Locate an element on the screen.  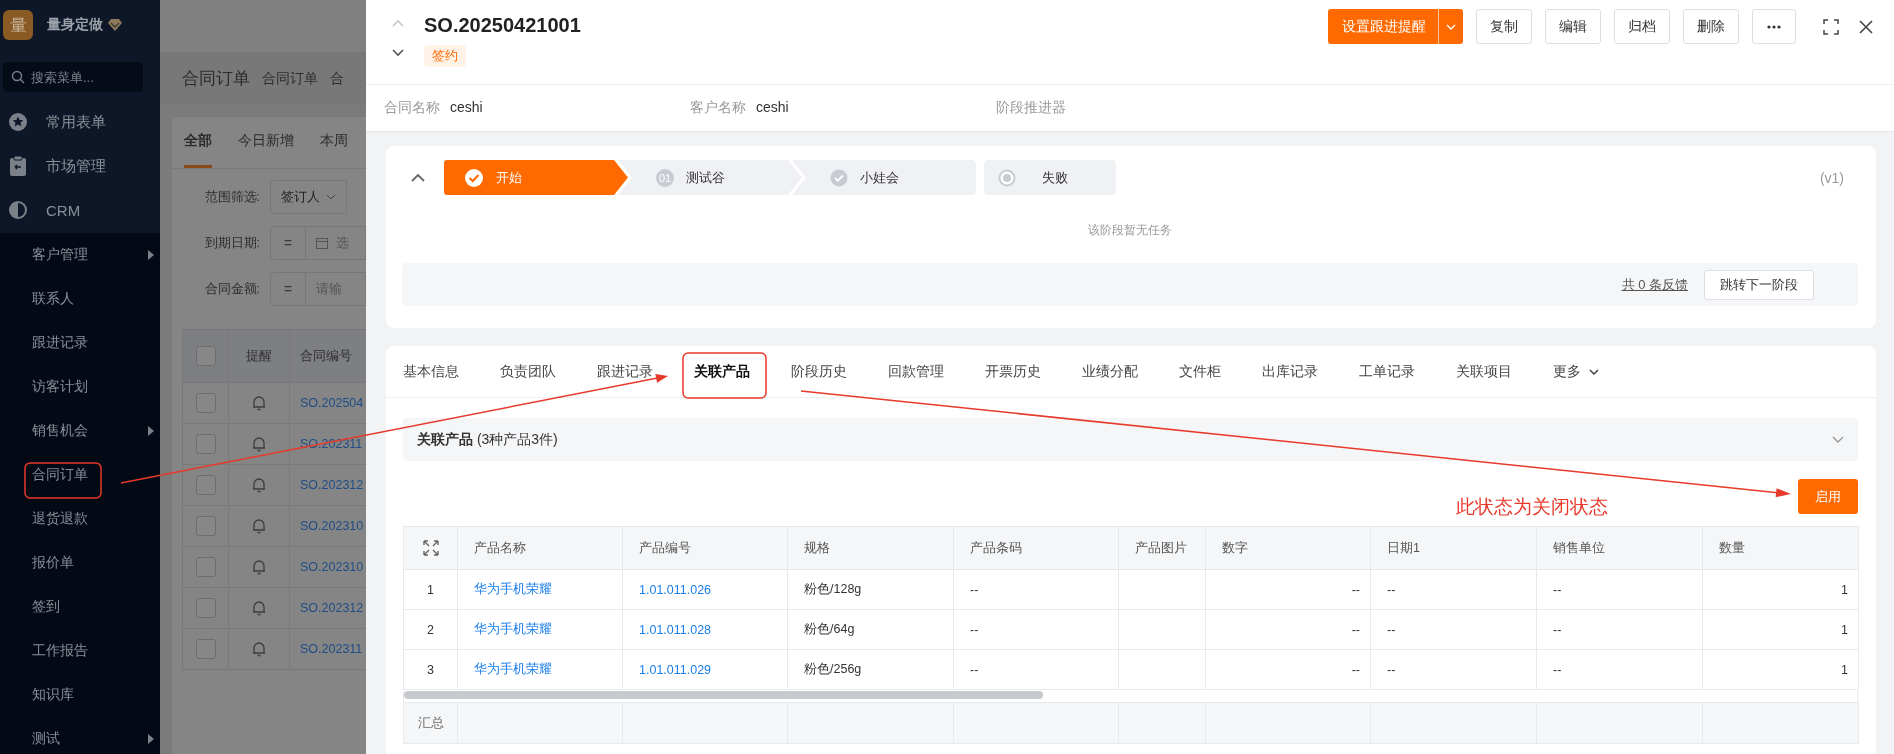
filter-label: 范围筛选: is located at coordinates (232, 197).